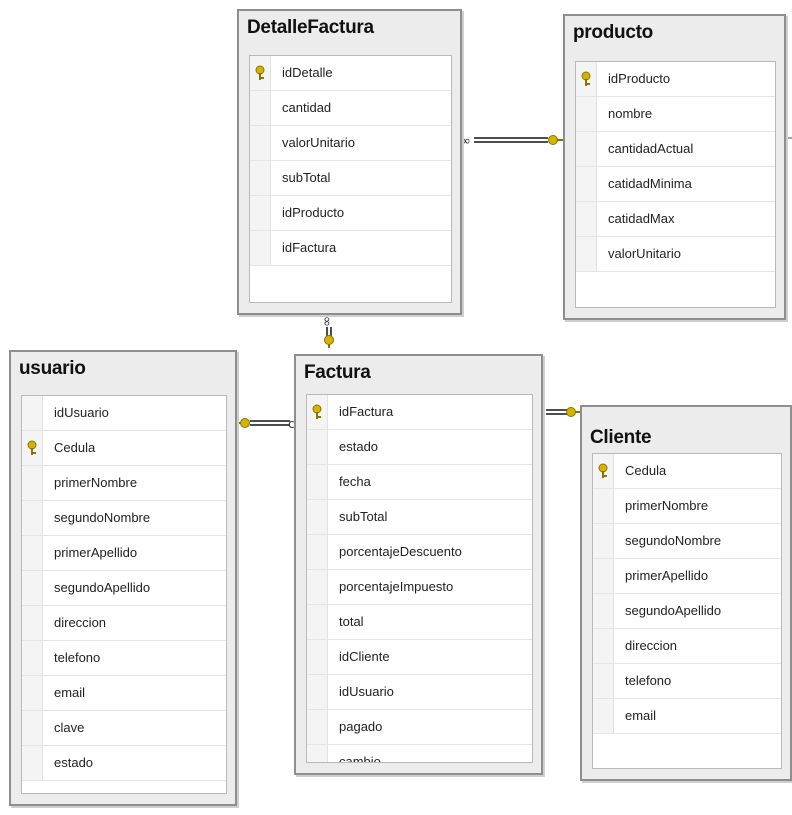  Describe the element at coordinates (419, 587) in the screenshot. I see `column-row: porcentajeImpuesto` at that location.